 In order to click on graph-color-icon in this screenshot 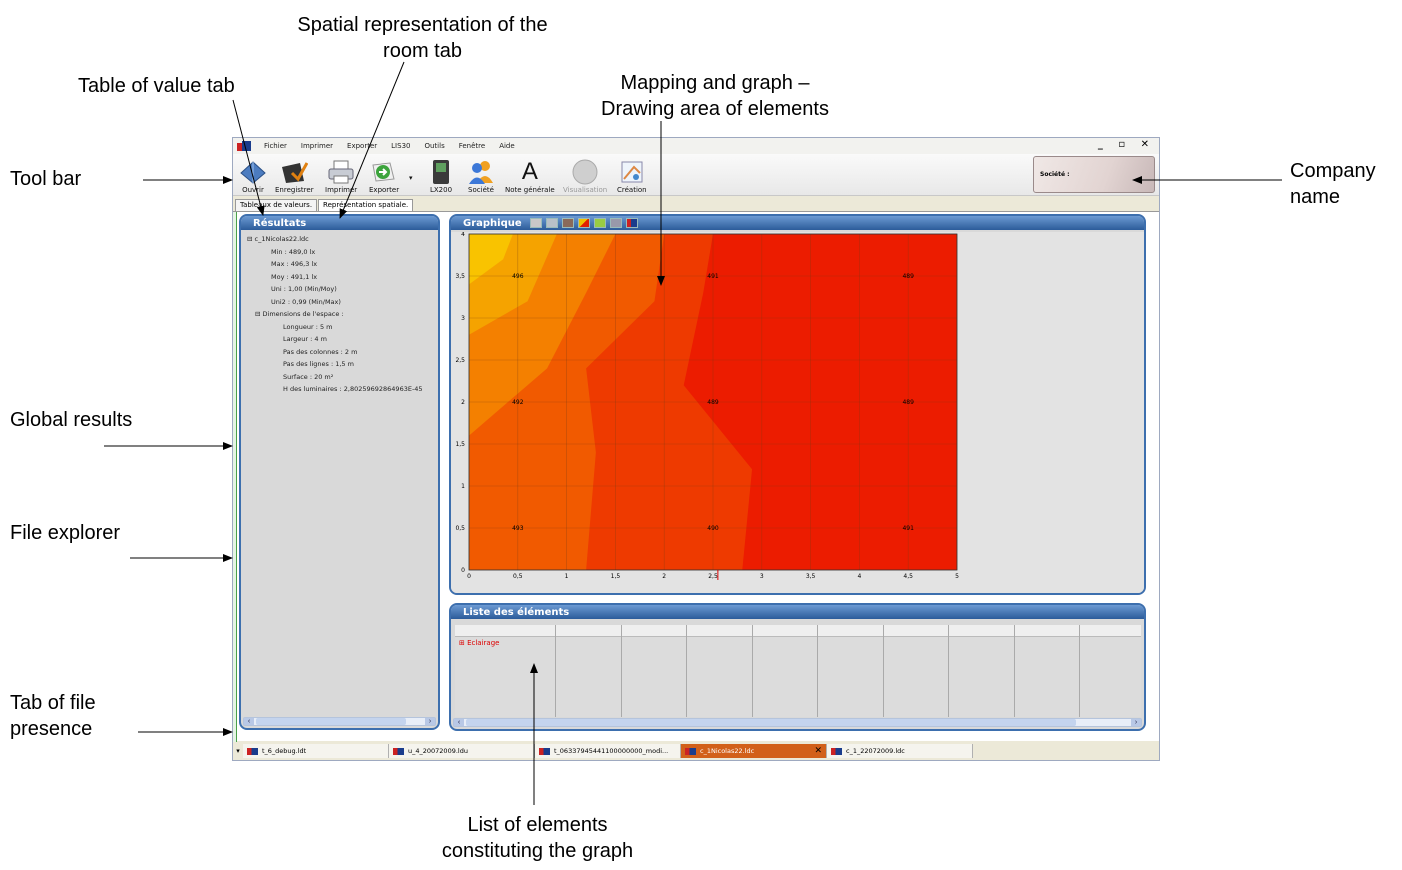, I will do `click(583, 223)`.